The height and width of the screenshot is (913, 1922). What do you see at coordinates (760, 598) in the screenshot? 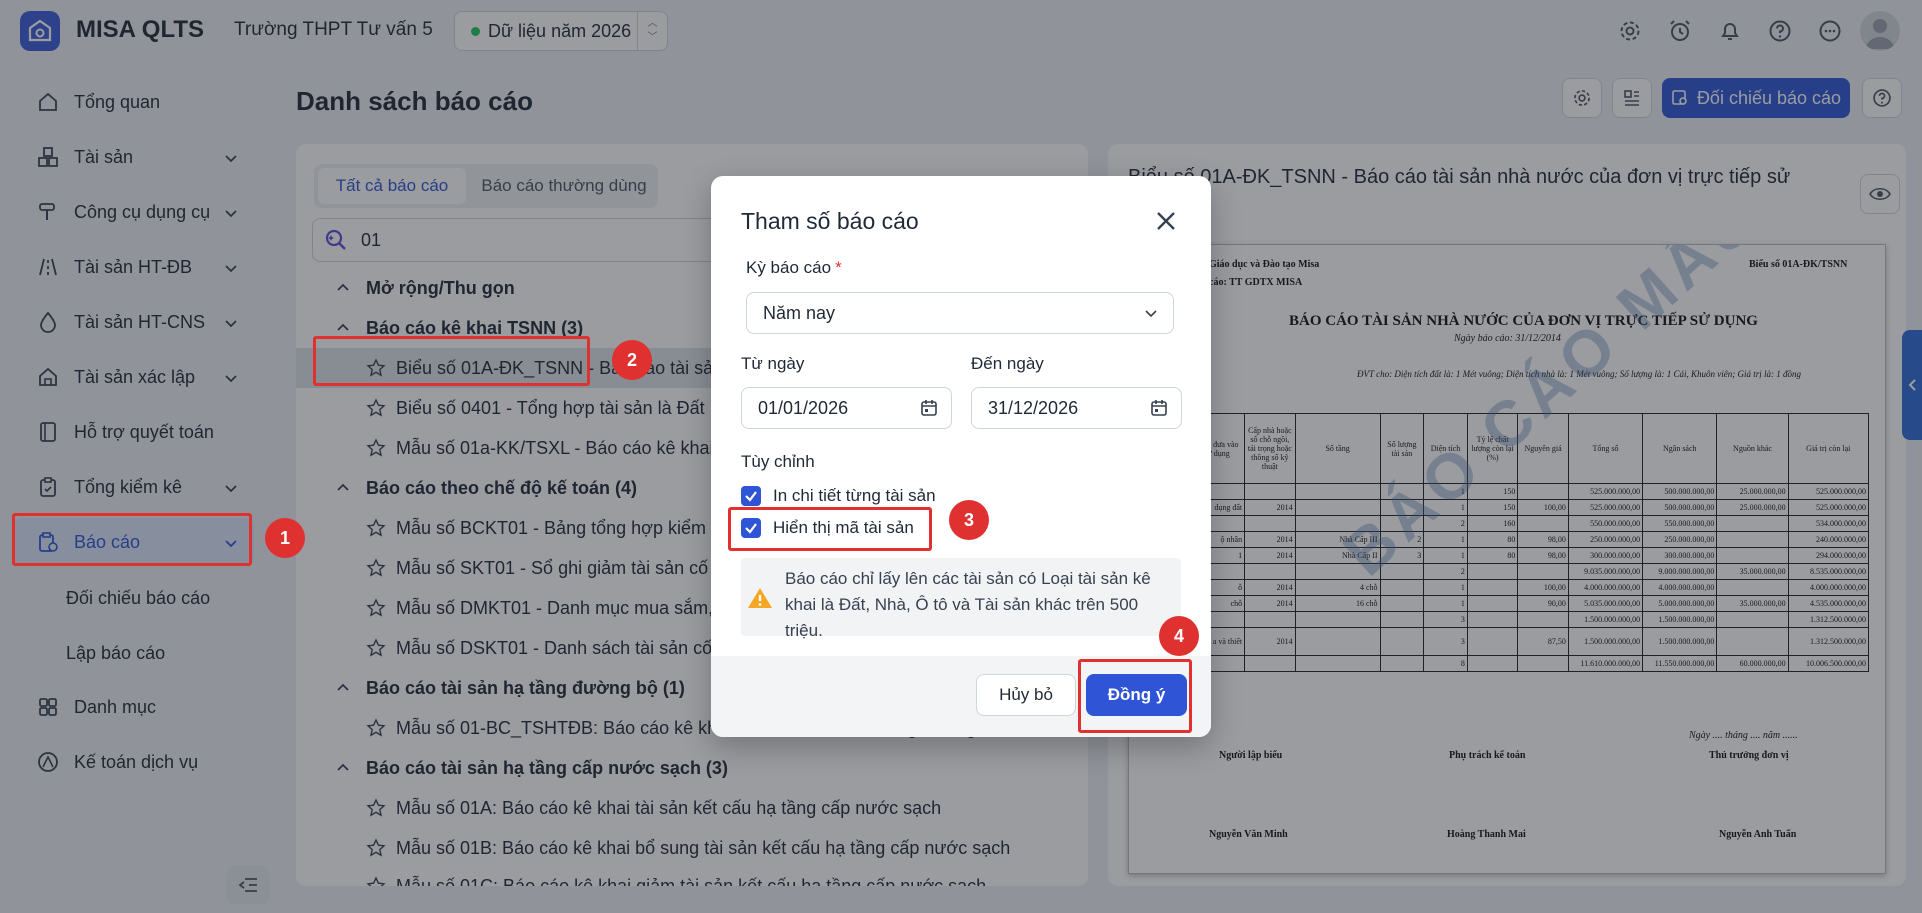
I see `warning-icon` at bounding box center [760, 598].